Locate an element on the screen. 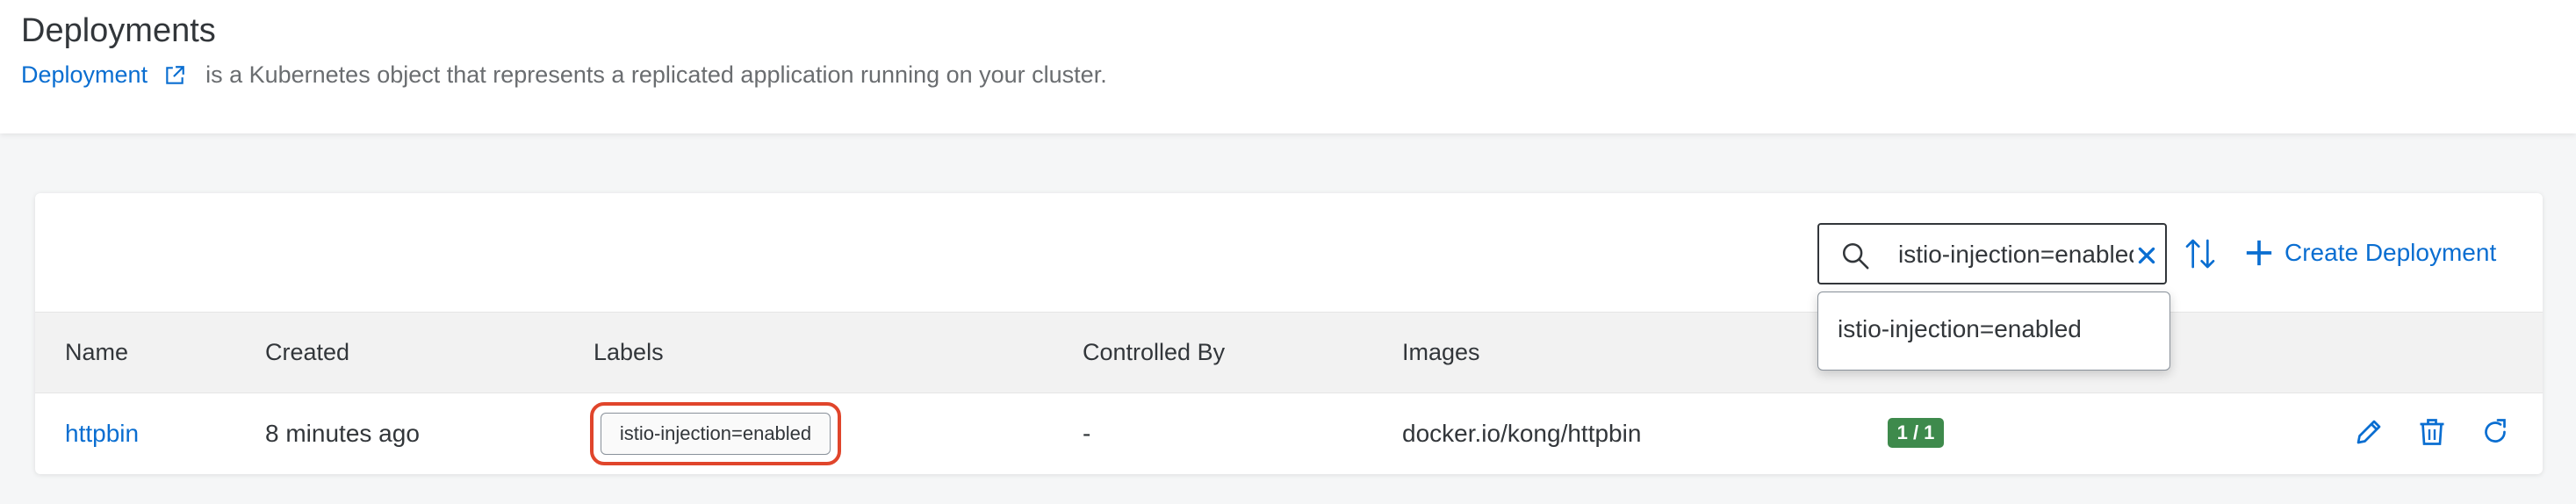 The width and height of the screenshot is (2576, 504). edit-icon is located at coordinates (2369, 432).